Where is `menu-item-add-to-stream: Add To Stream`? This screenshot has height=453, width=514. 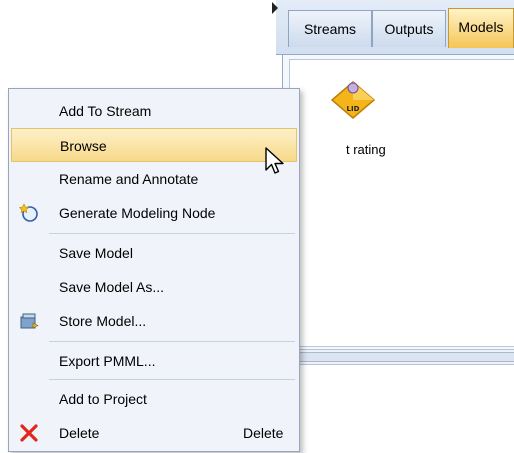
menu-item-add-to-stream: Add To Stream is located at coordinates (154, 111).